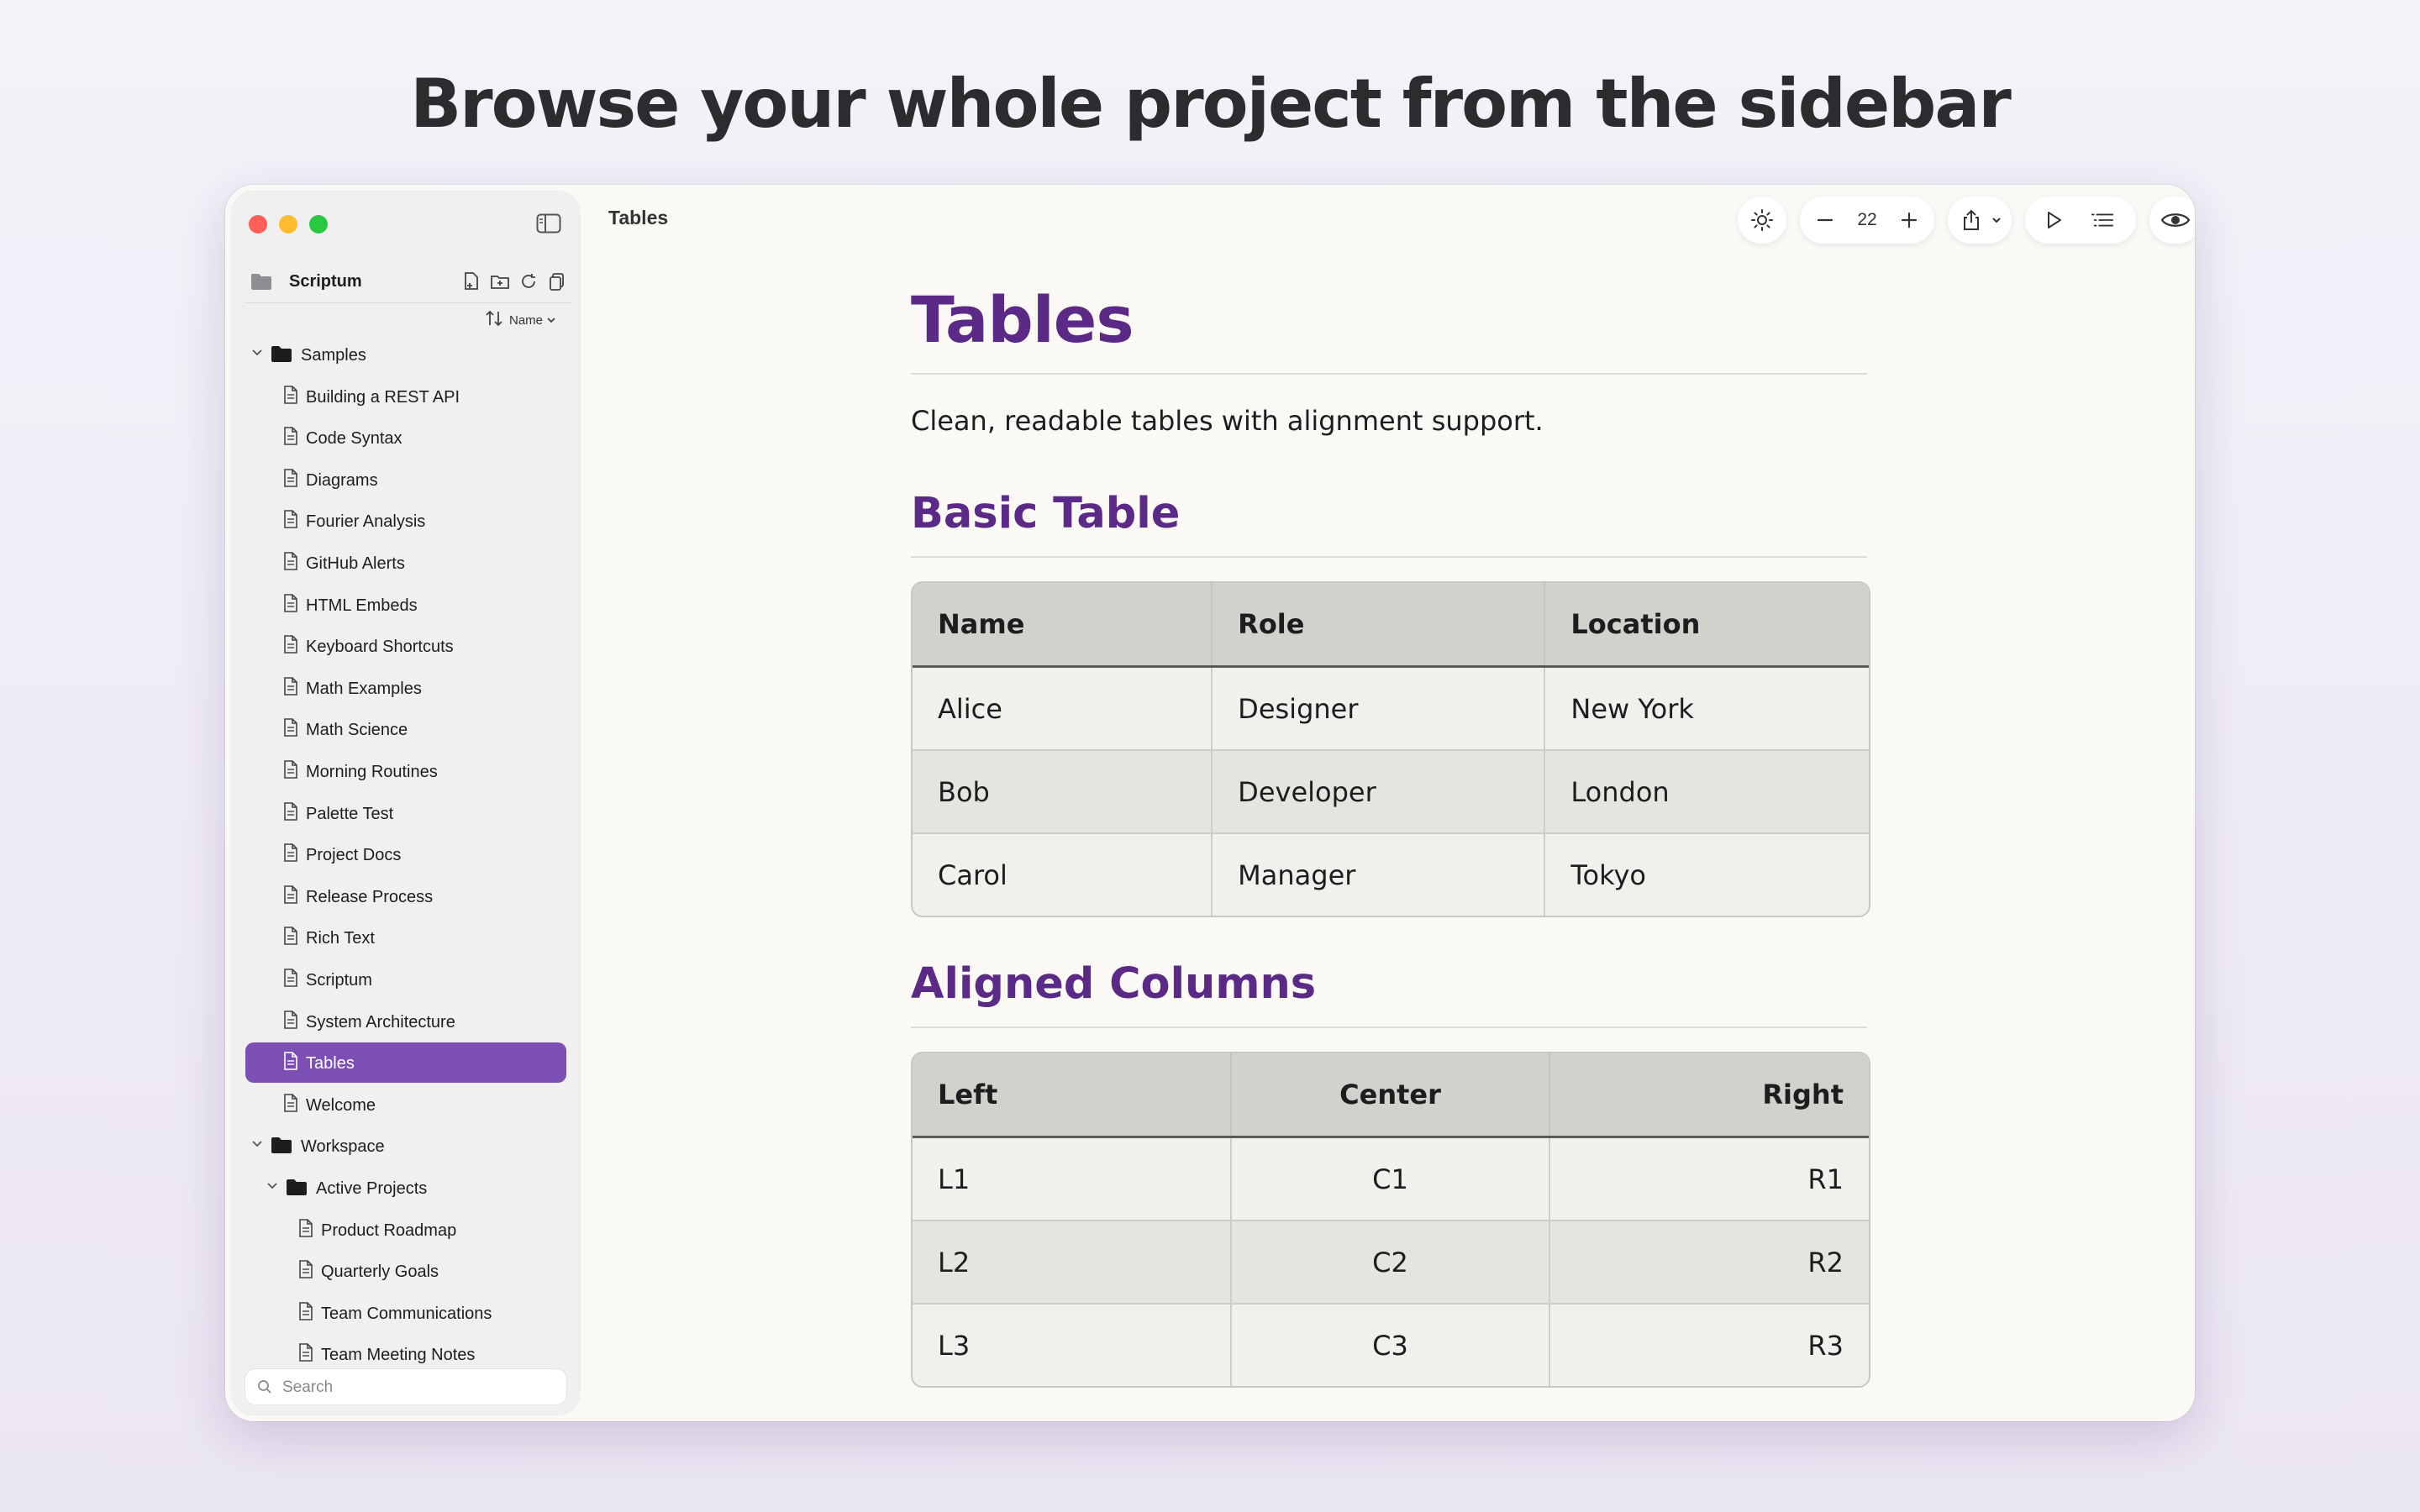  I want to click on tree-file: Keyboard Shortcuts, so click(406, 646).